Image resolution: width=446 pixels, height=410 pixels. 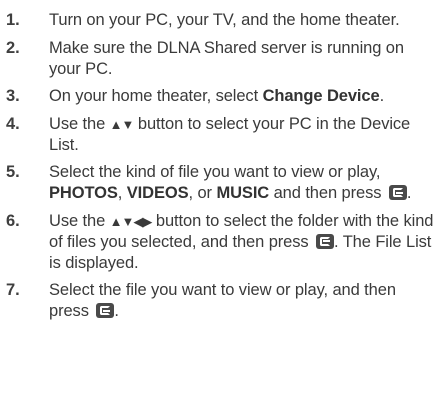 What do you see at coordinates (202, 193) in the screenshot?
I see `separator: , or` at bounding box center [202, 193].